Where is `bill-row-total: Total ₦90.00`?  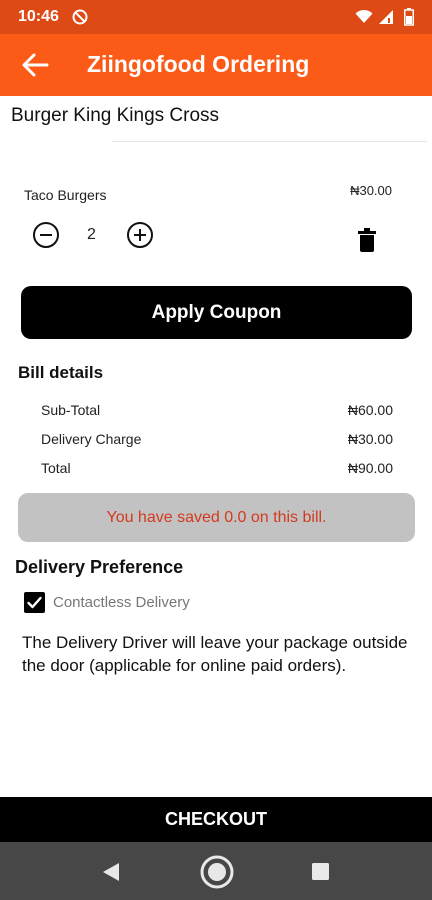 bill-row-total: Total ₦90.00 is located at coordinates (217, 470).